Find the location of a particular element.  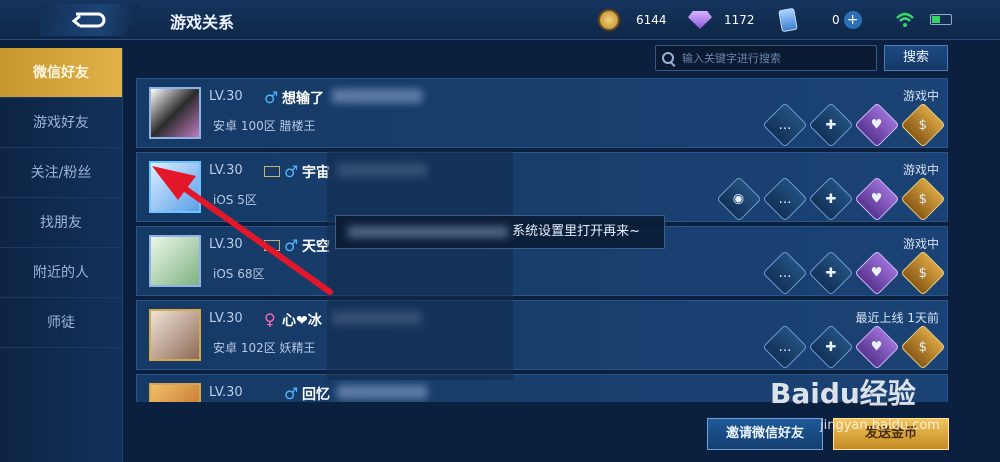

invite-wechat-friends-button: 邀请微信好友 is located at coordinates (765, 434).